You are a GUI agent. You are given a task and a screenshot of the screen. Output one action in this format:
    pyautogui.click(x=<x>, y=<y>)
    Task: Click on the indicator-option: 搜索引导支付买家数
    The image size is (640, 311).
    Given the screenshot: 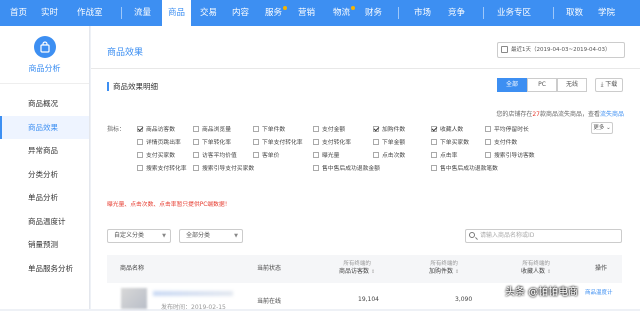 What is the action you would take?
    pyautogui.click(x=223, y=167)
    